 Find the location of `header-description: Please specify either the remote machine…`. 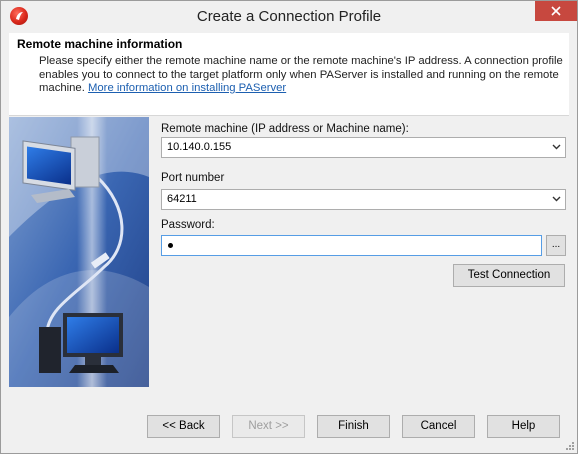

header-description: Please specify either the remote machine… is located at coordinates (301, 75).